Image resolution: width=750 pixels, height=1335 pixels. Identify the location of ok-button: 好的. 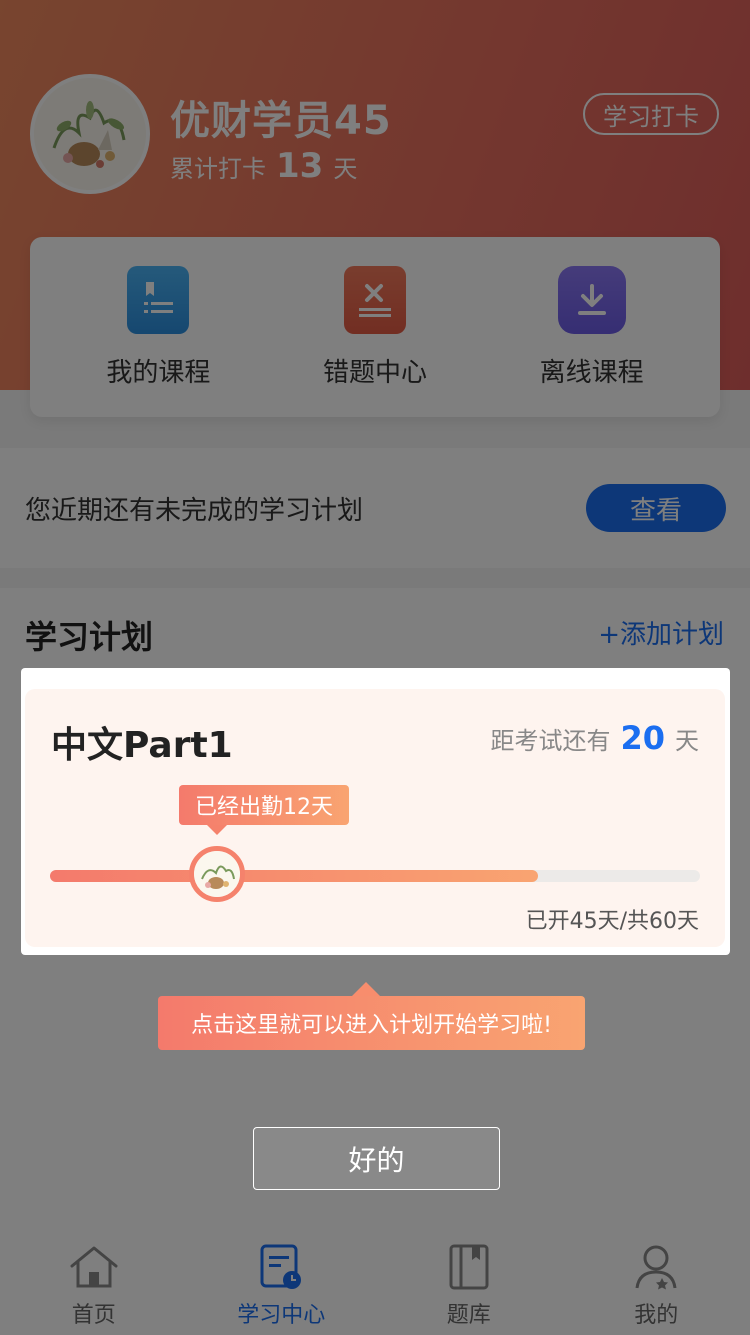
(376, 1158).